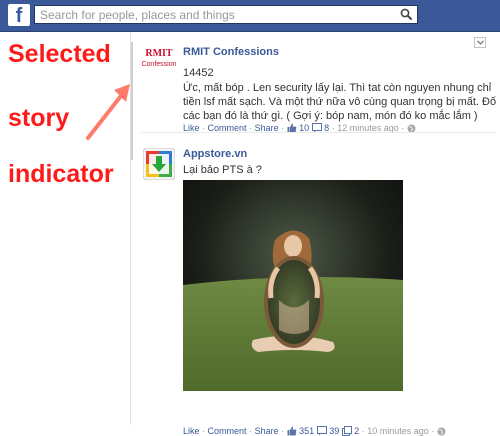  I want to click on appstore-avatar-icon, so click(159, 164).